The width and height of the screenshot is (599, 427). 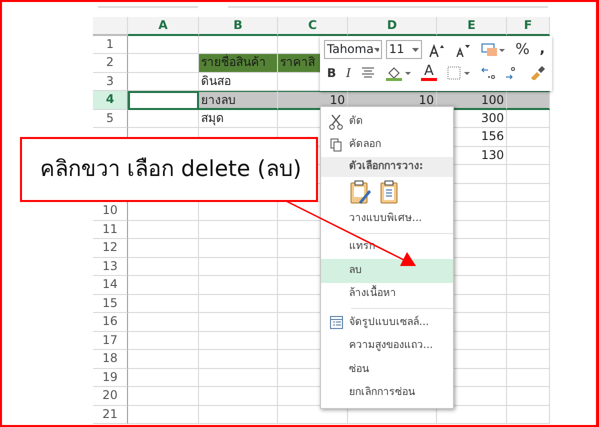 What do you see at coordinates (238, 63) in the screenshot?
I see `header-cell: รายชื่อสินค้า` at bounding box center [238, 63].